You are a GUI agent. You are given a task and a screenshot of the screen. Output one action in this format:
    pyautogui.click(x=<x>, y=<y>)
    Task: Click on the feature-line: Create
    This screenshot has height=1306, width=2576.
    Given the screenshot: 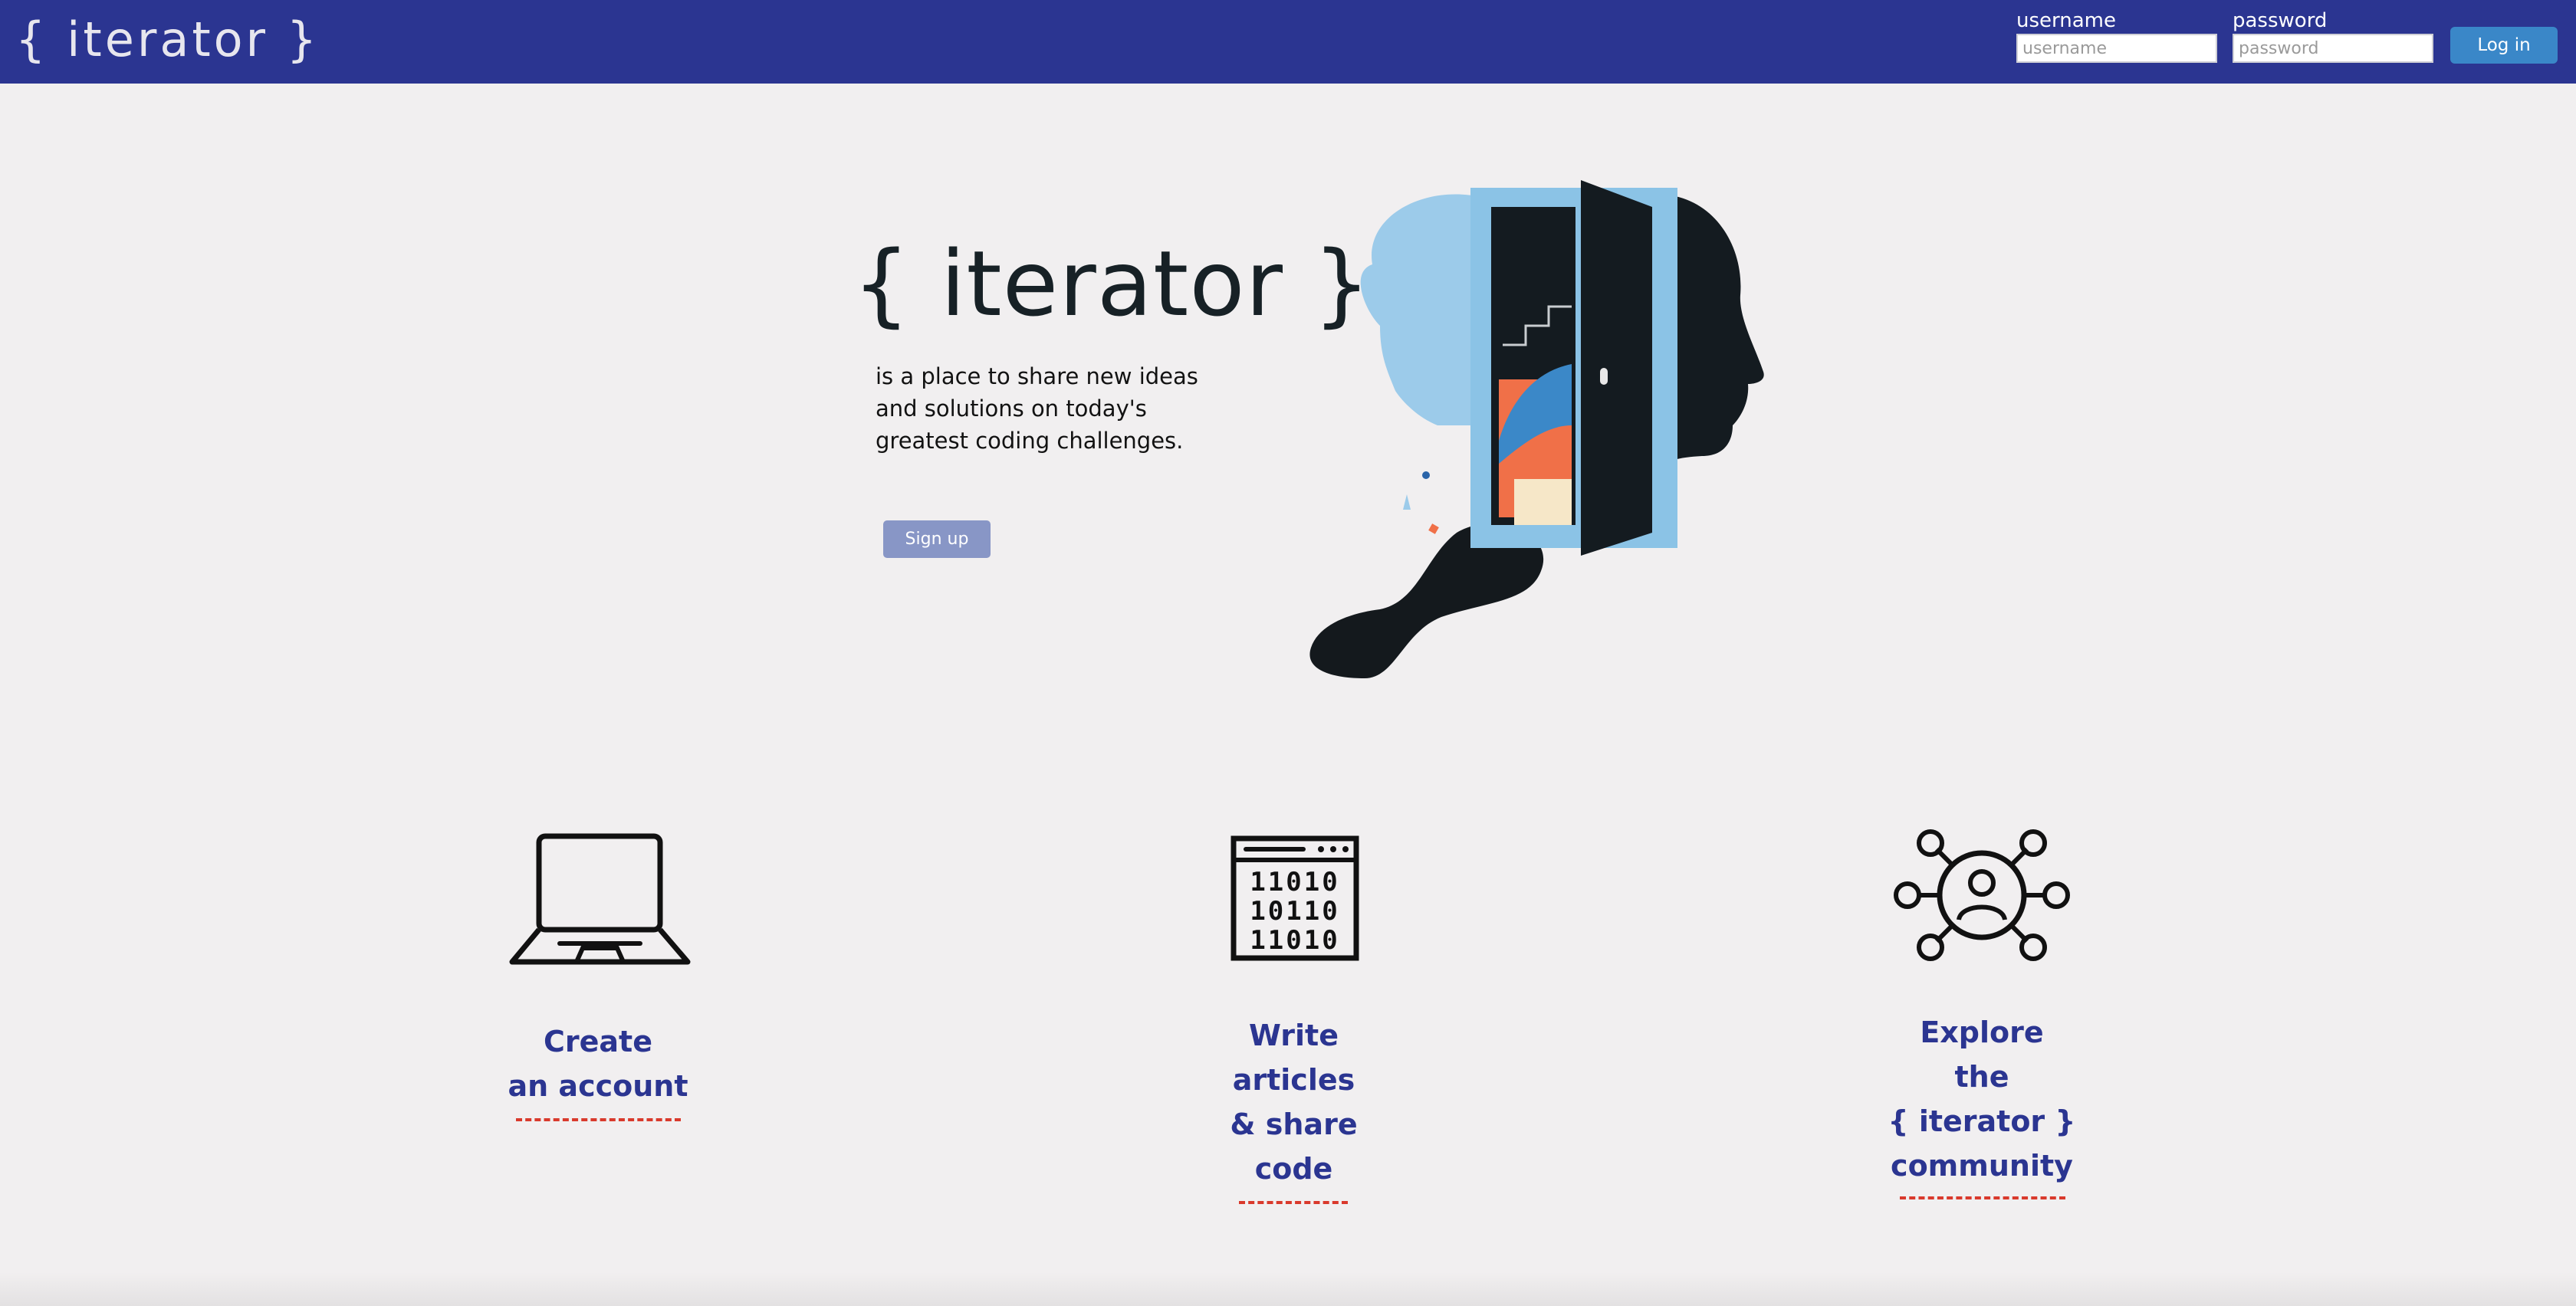 What is the action you would take?
    pyautogui.click(x=598, y=1042)
    